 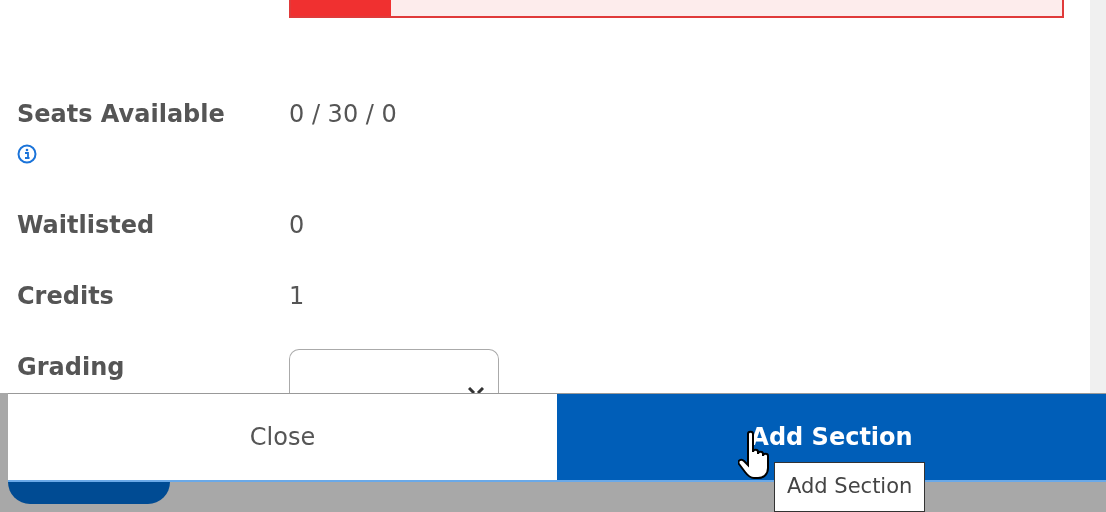 I want to click on field-label: Grading, so click(x=71, y=367).